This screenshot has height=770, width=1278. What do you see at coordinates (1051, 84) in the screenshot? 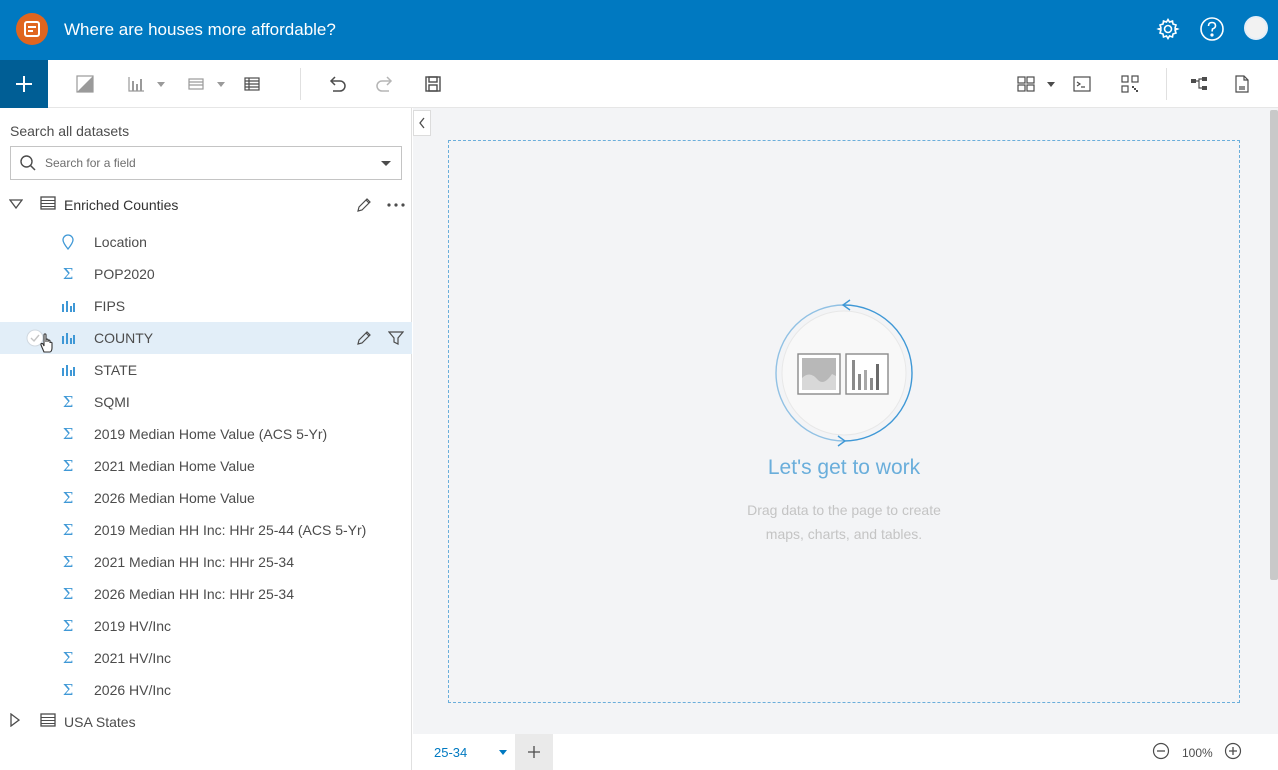
I see `layout-caret-icon` at bounding box center [1051, 84].